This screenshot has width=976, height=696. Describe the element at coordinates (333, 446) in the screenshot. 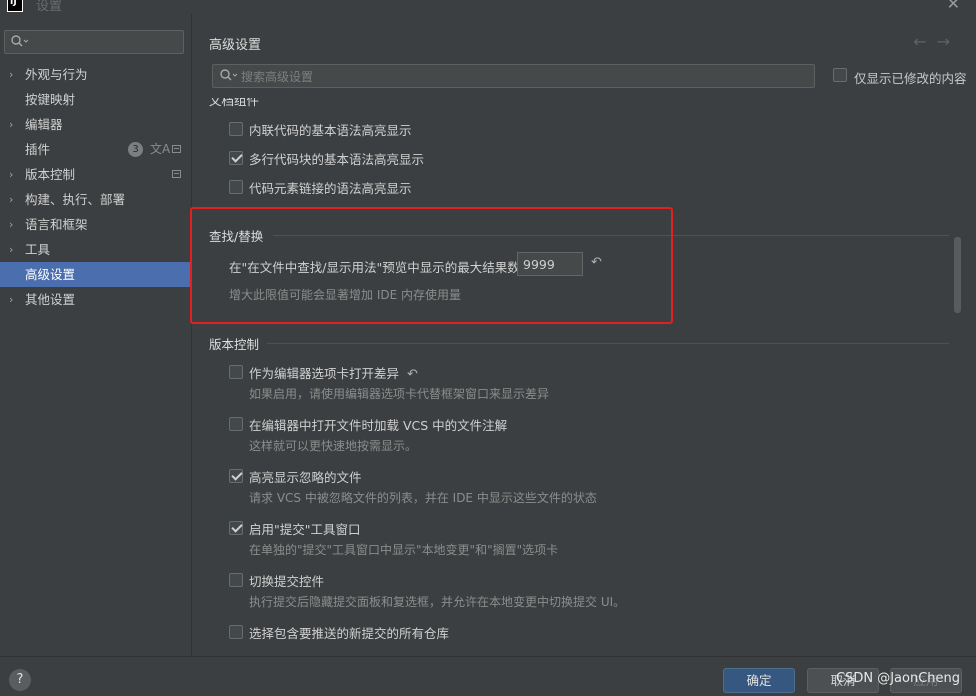

I see `option-description: 这样就可以更快速地按需显示。` at that location.